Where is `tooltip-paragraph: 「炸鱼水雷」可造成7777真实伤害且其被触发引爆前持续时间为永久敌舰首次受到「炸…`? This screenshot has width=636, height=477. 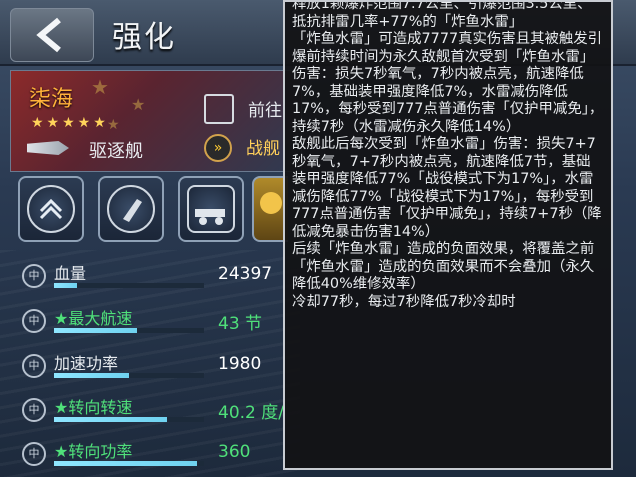 tooltip-paragraph: 「炸鱼水雷」可造成7777真实伤害且其被触发引爆前持续时间为永久敌舰首次受到「炸… is located at coordinates (448, 83).